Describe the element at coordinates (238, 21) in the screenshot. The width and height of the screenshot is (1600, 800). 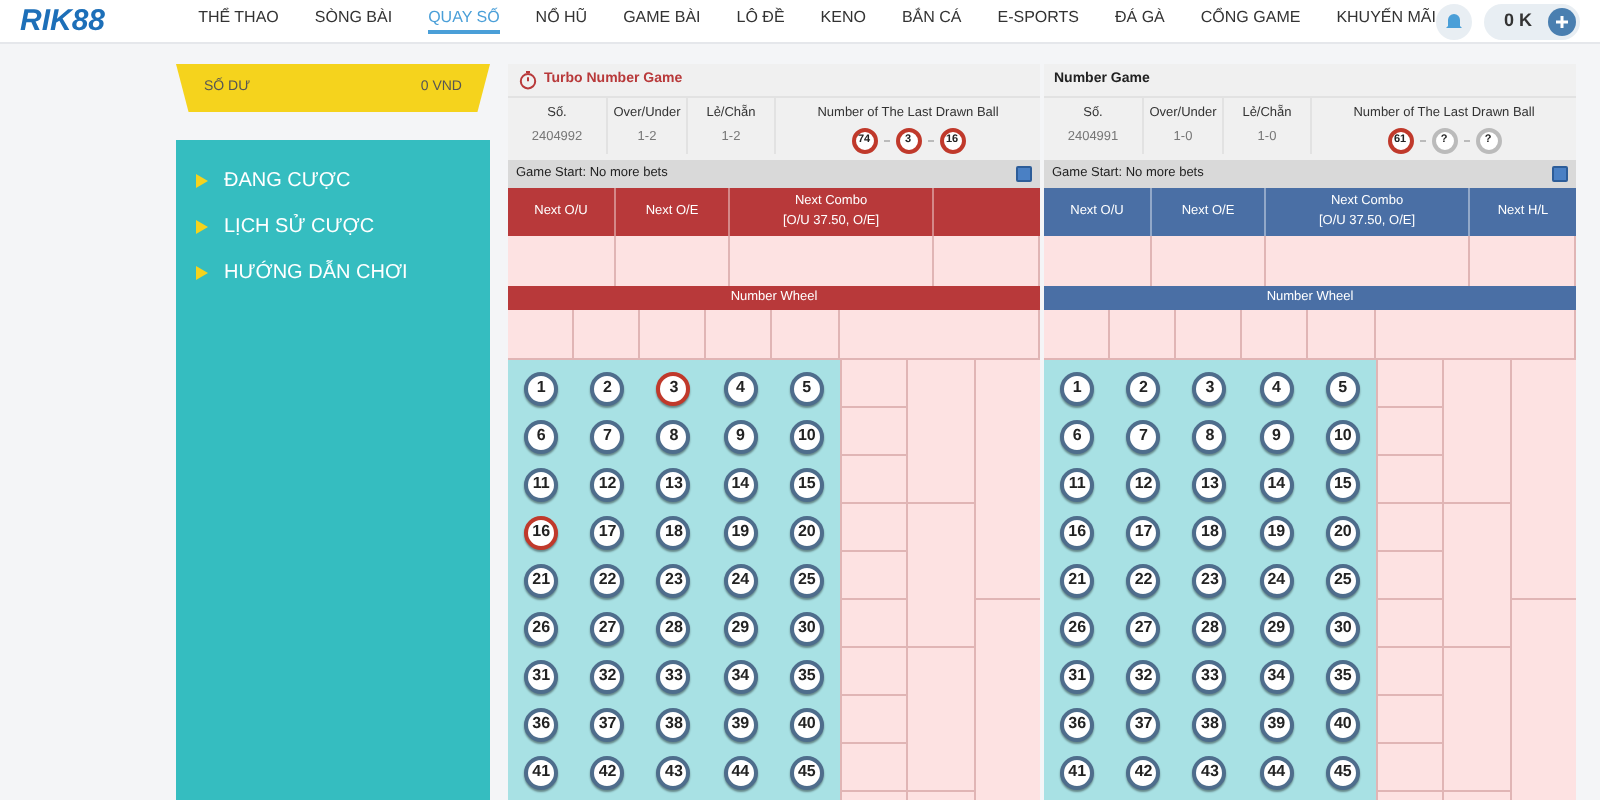
I see `nav-tab: THỂ THAO` at that location.